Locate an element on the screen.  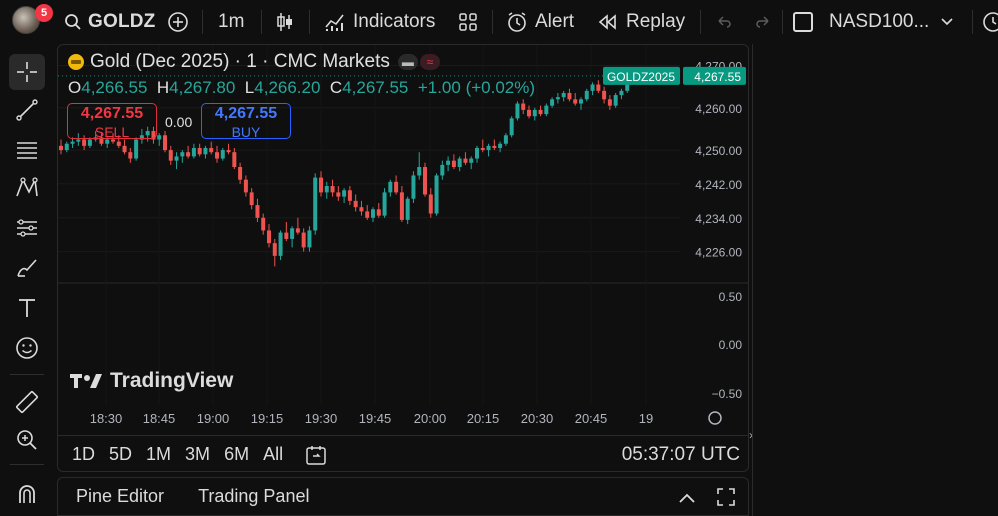
interval-label: 1m is located at coordinates (231, 21).